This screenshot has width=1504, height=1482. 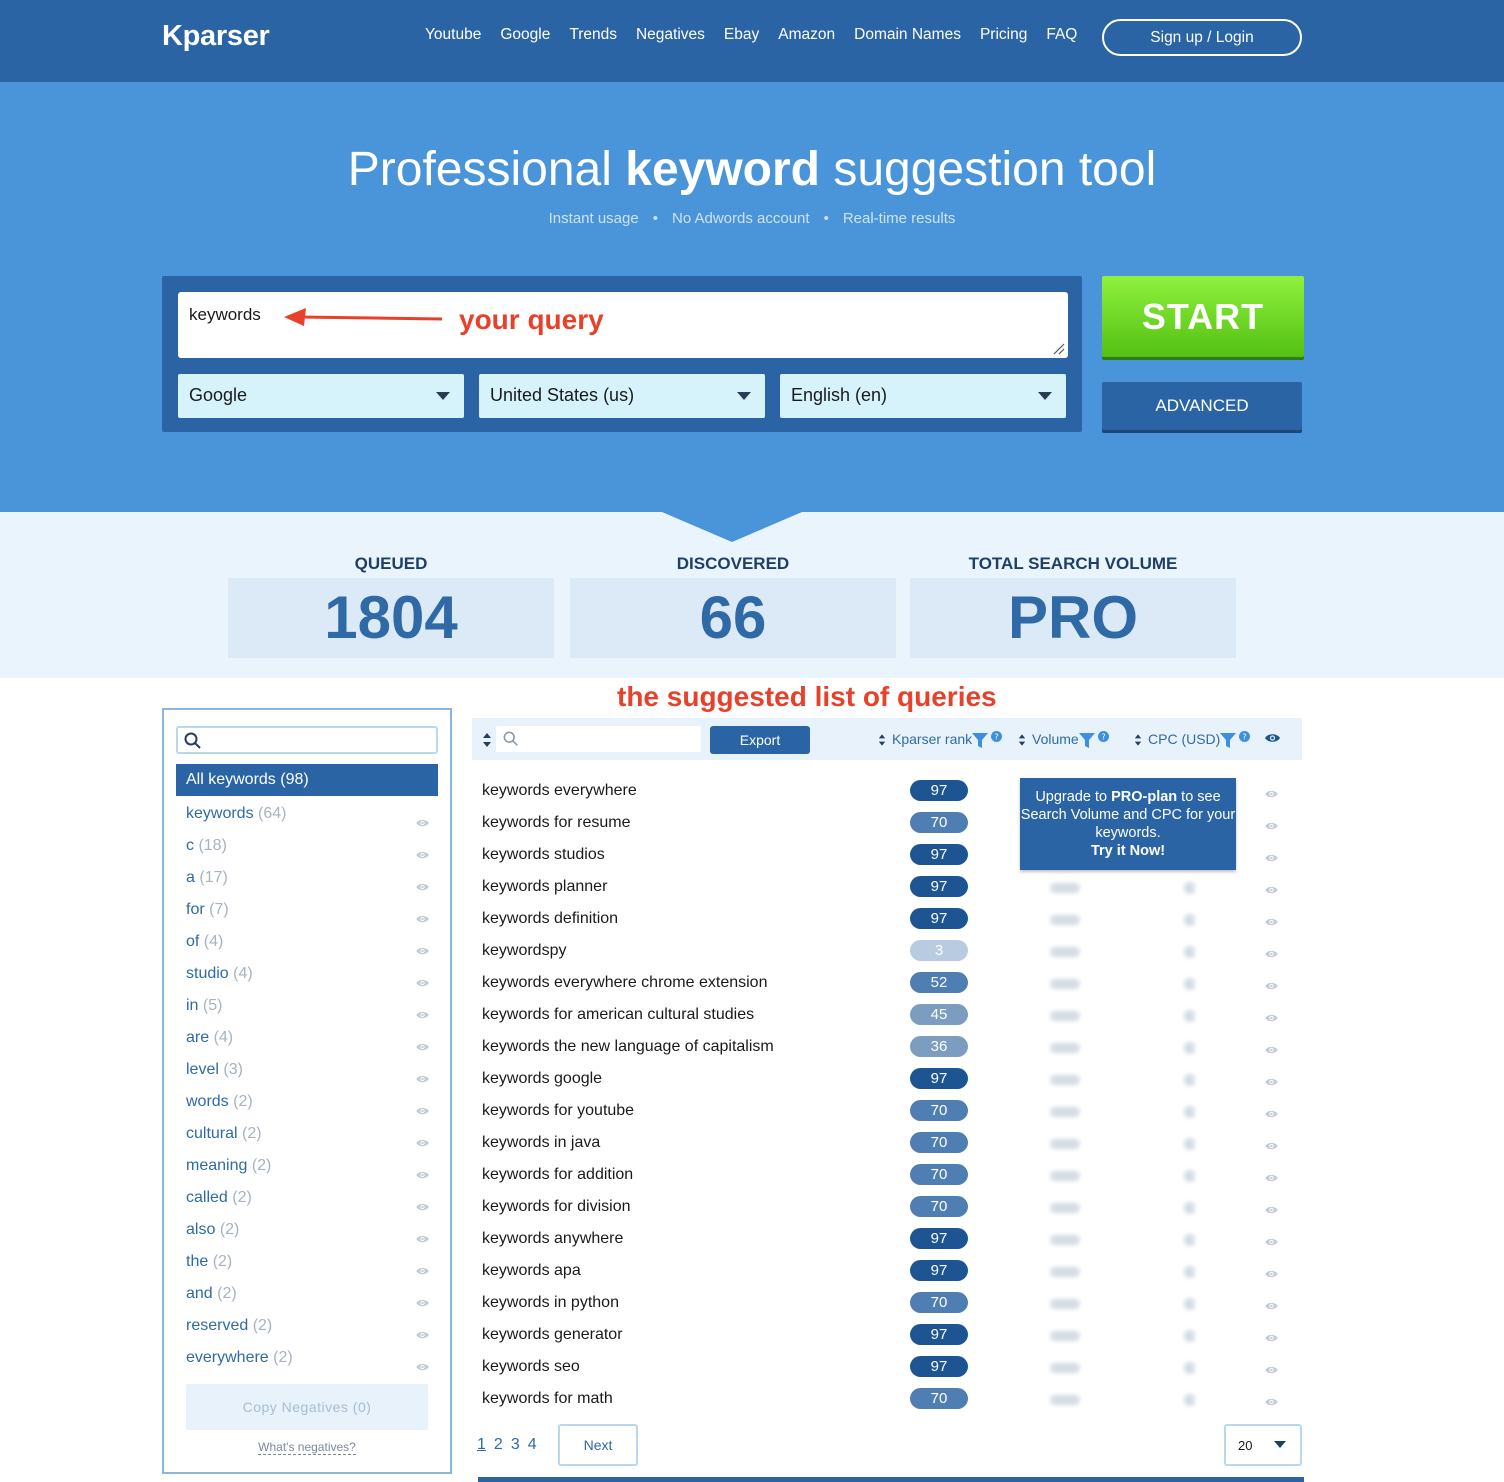 I want to click on table-row: keywords for youtube 70, so click(x=887, y=1111).